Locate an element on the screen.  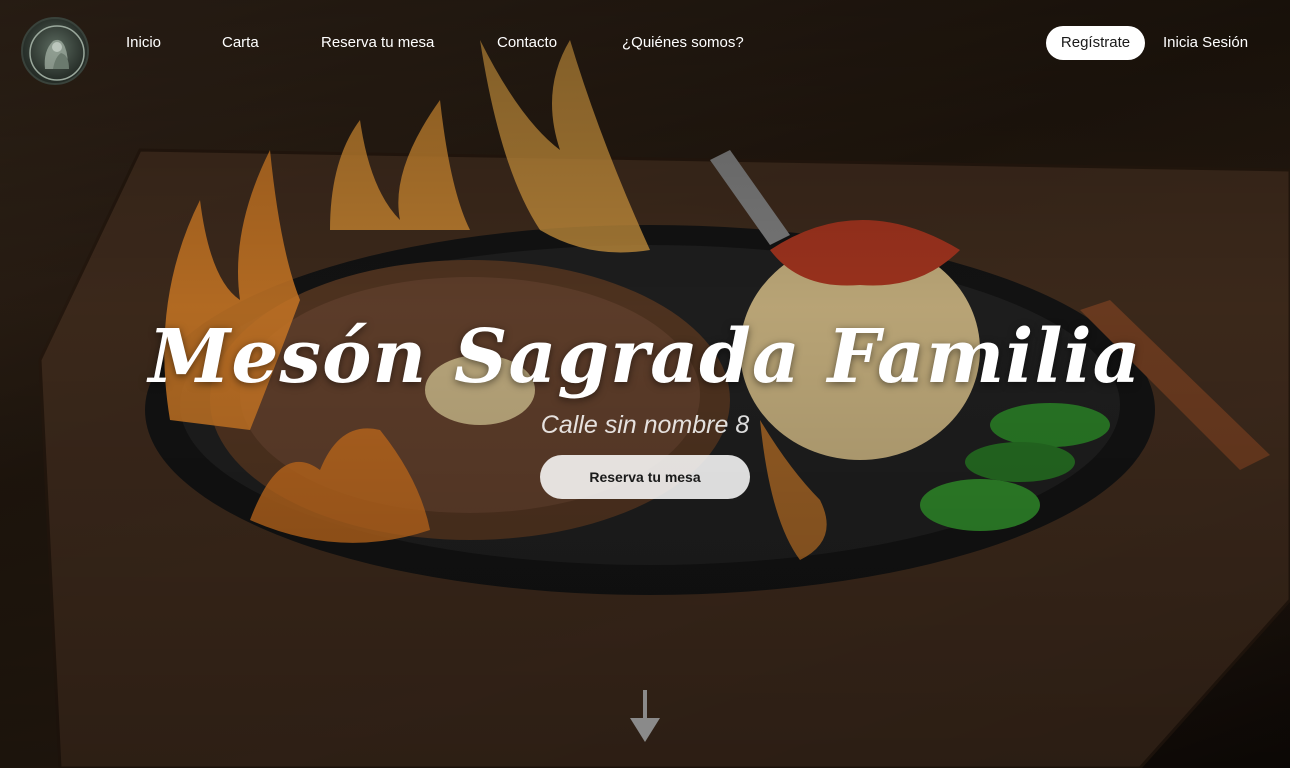
nav-link-contacto: Contacto is located at coordinates (527, 43).